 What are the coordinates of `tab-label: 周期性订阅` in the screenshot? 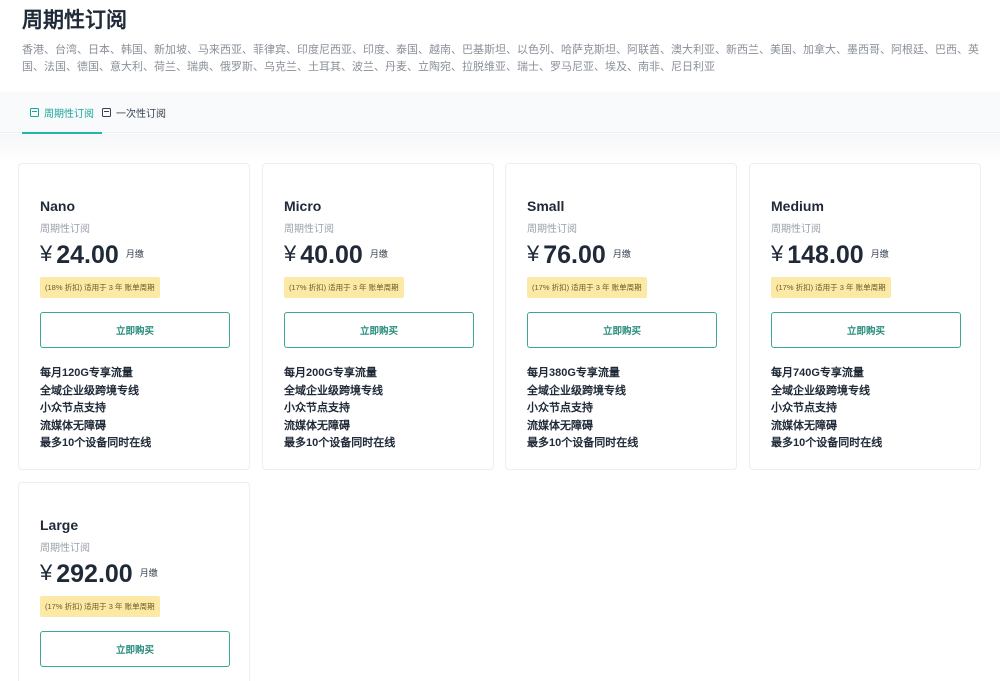 It's located at (69, 114).